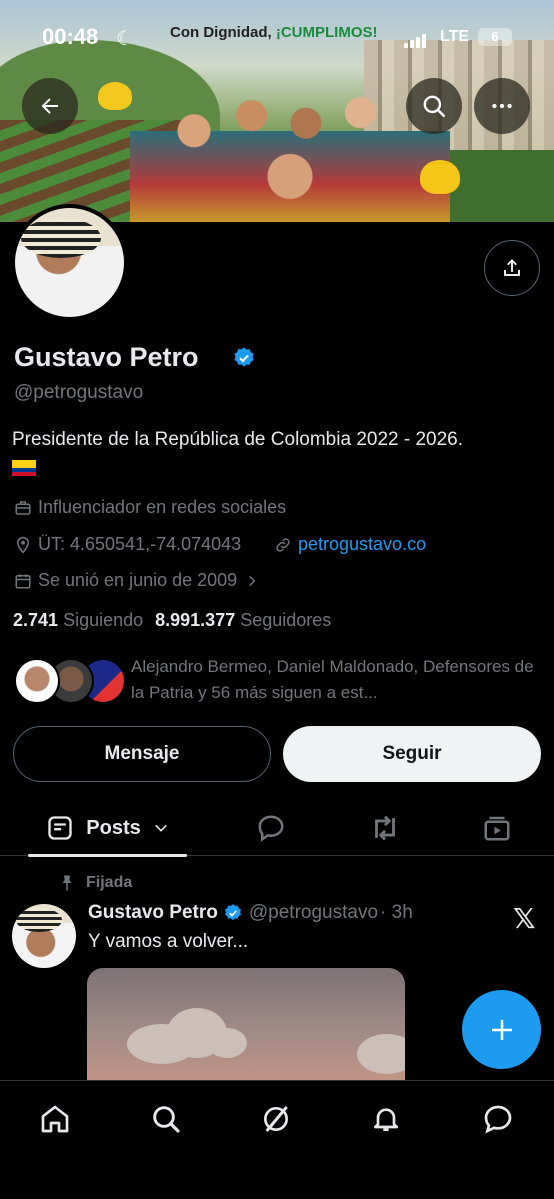 Image resolution: width=554 pixels, height=1199 pixels. I want to click on post-time: · 3h, so click(396, 912).